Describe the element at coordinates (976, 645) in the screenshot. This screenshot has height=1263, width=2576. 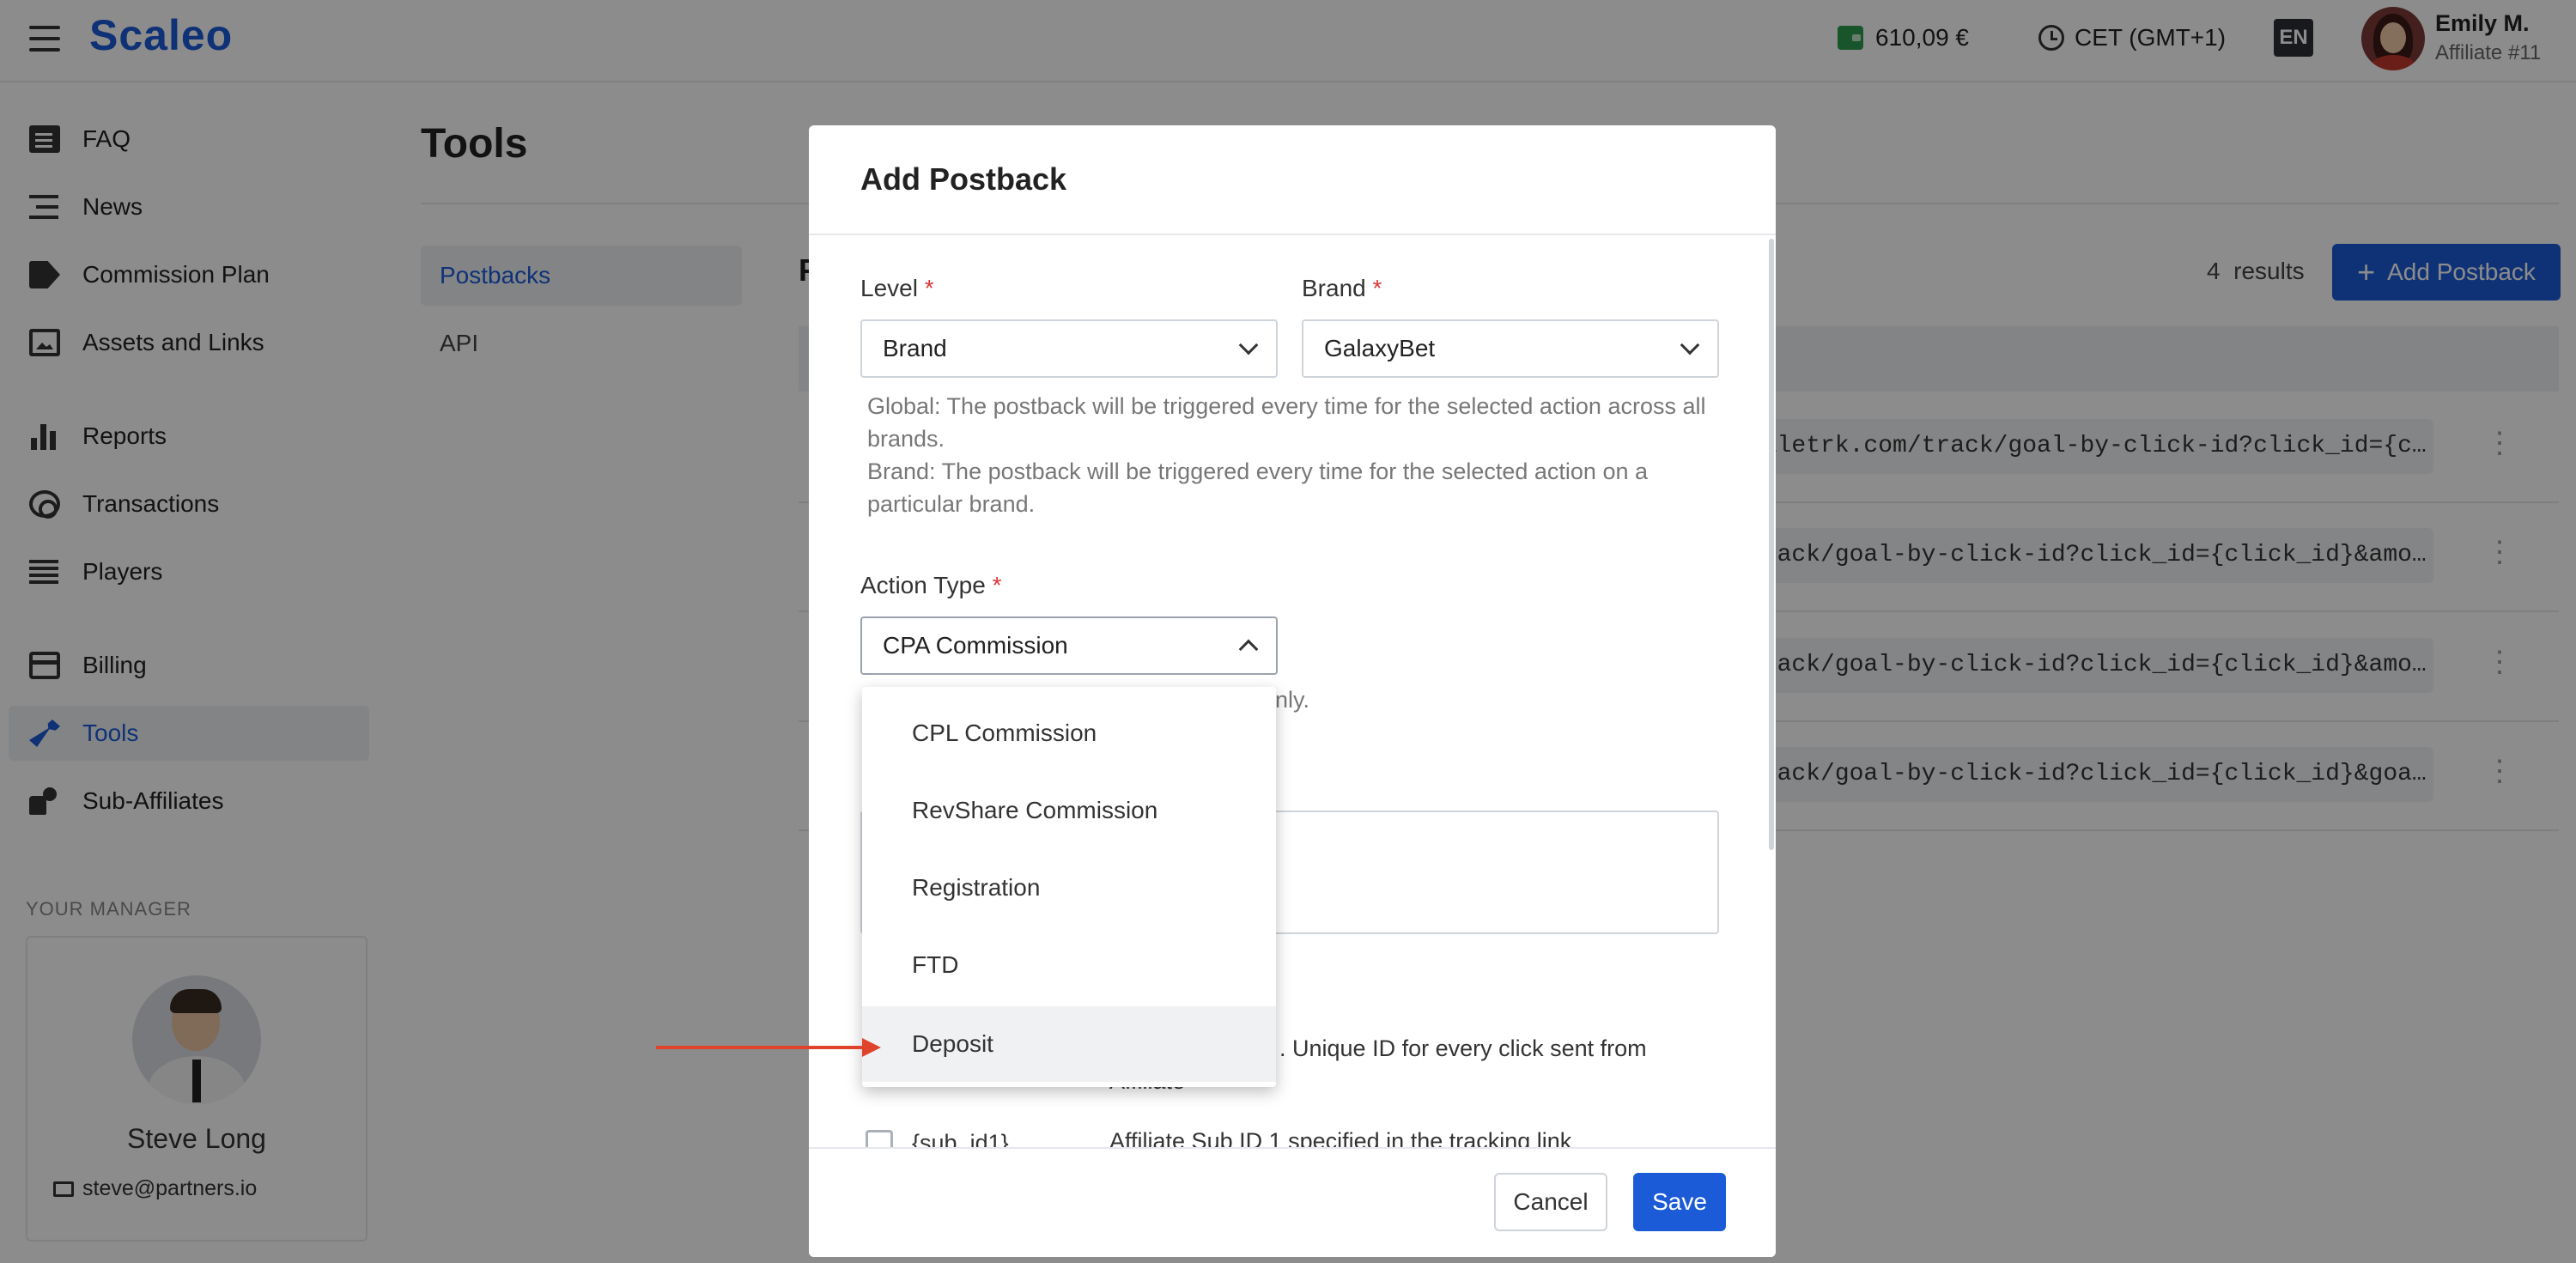
I see `action-type-select-value: CPA Commission` at that location.